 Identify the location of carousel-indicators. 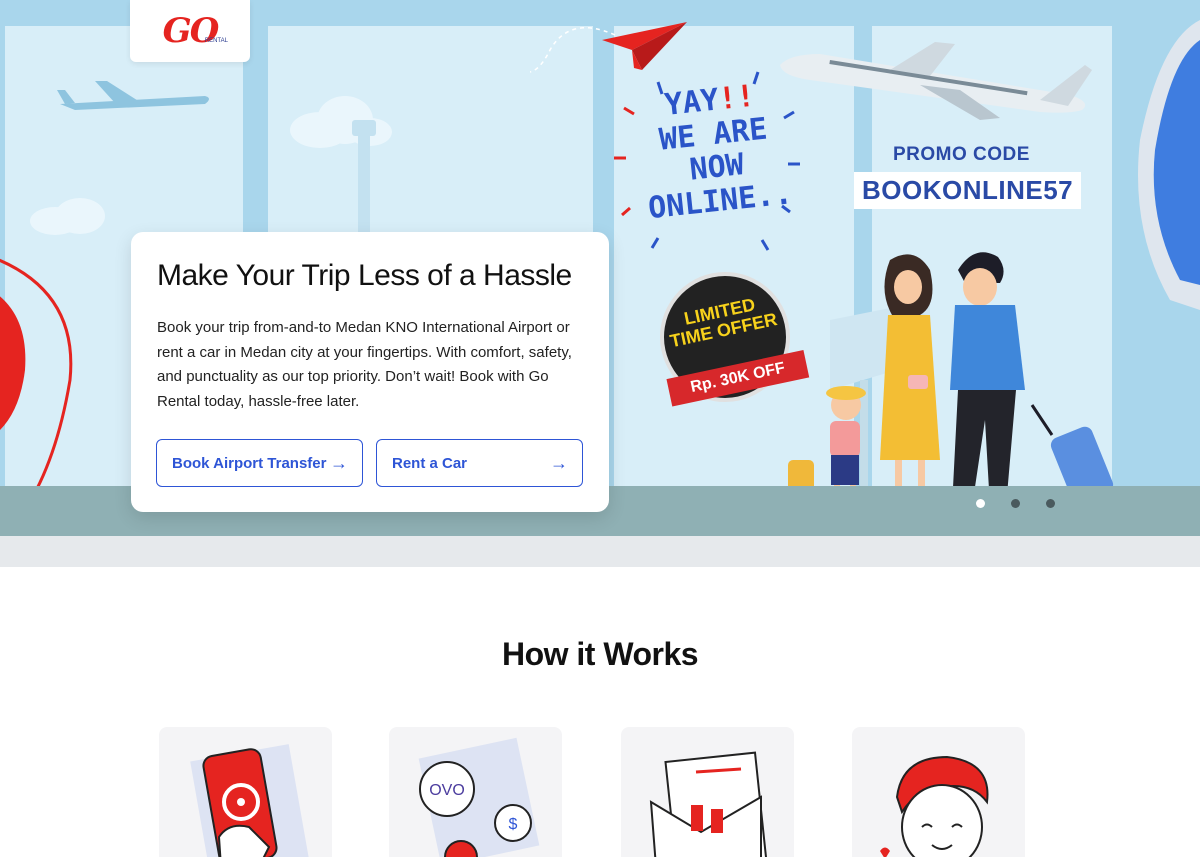
(1015, 503).